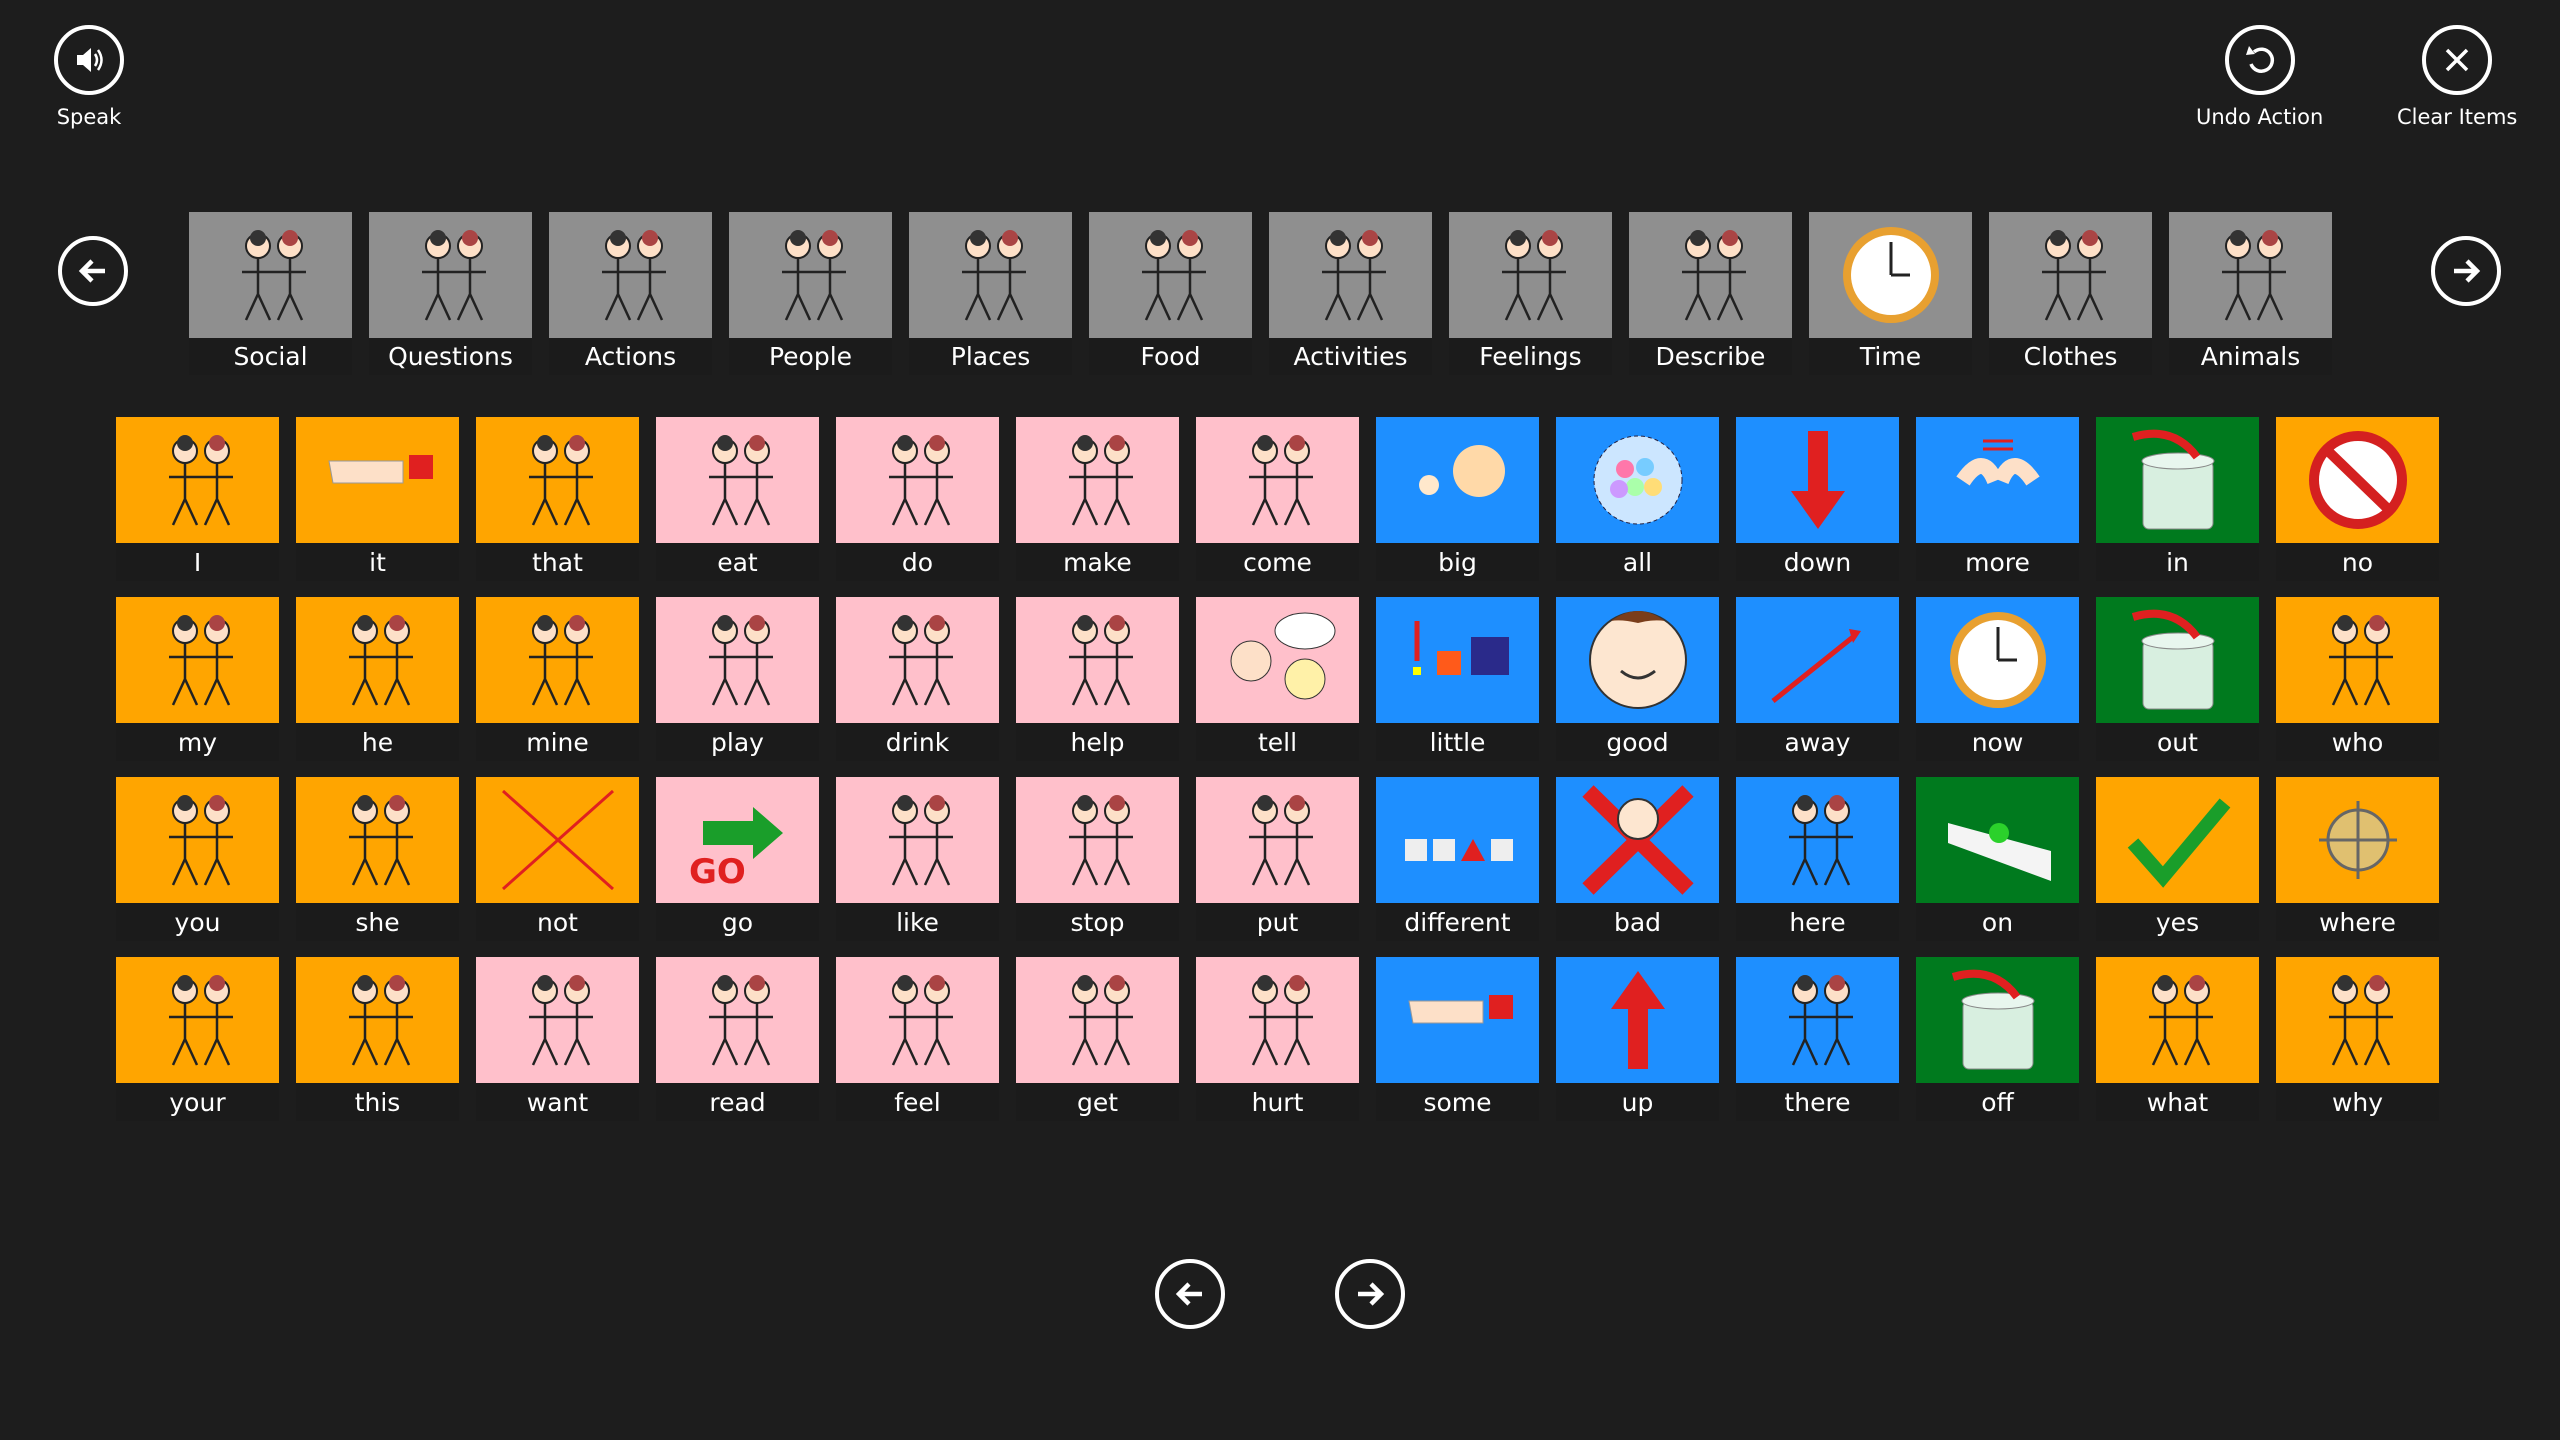  I want to click on word-tile-different: different, so click(1457, 859).